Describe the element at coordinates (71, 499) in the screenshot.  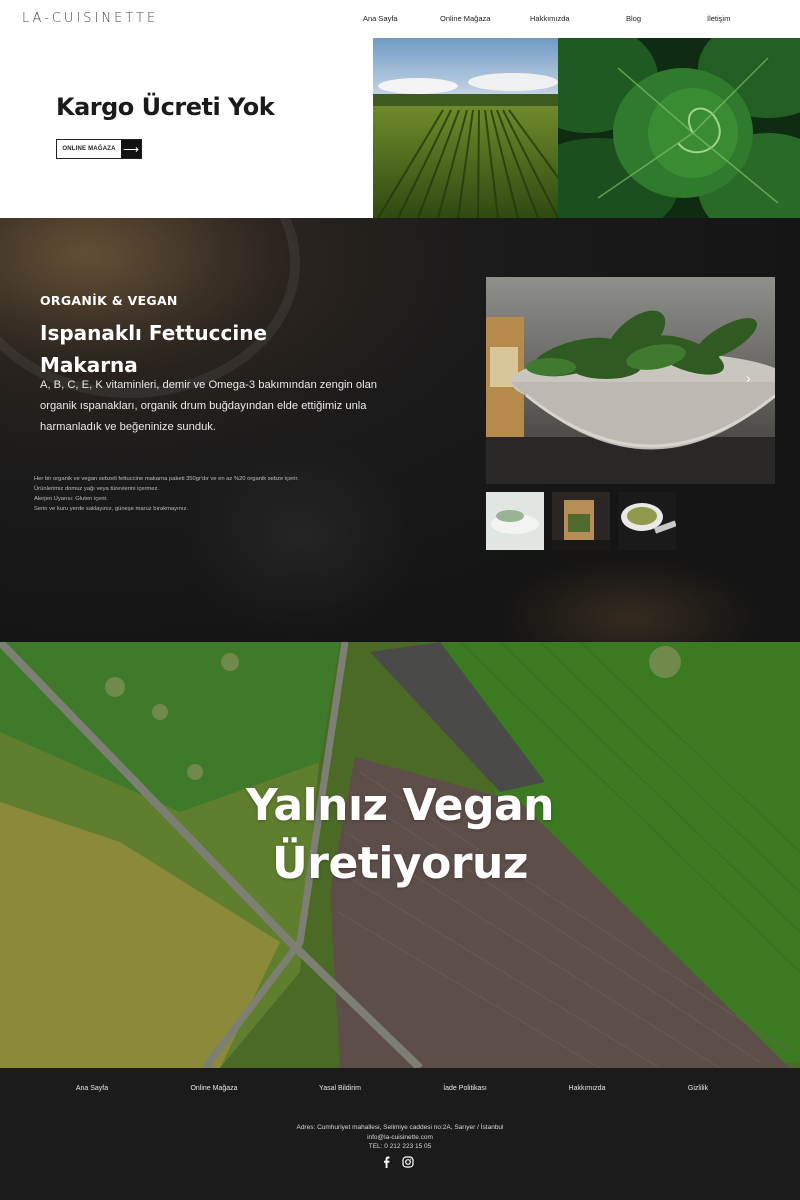
I see `product-note: Alerjen Uyarısı: Gluten içerir.` at that location.